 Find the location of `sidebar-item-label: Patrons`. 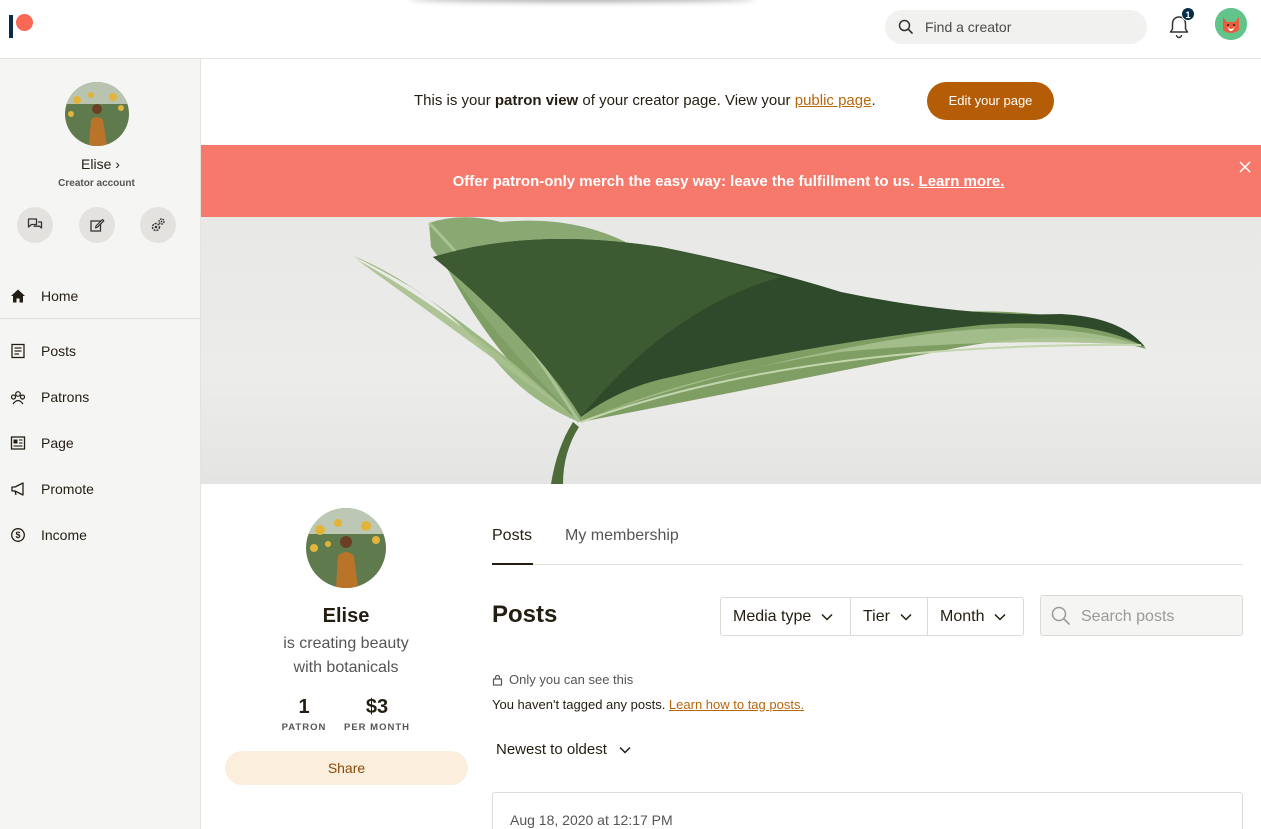

sidebar-item-label: Patrons is located at coordinates (65, 397).